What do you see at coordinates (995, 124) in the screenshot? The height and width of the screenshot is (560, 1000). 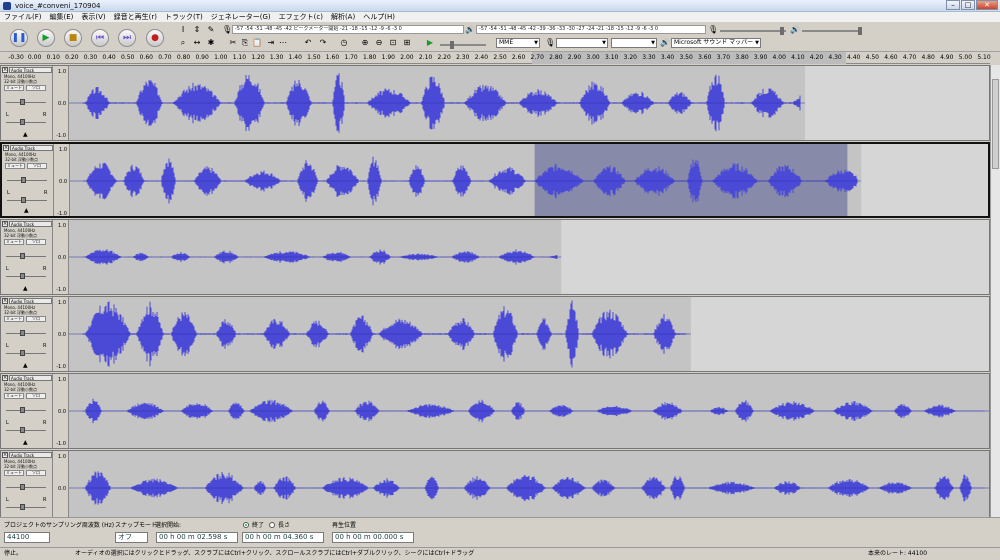 I see `scrollbar-thumb` at bounding box center [995, 124].